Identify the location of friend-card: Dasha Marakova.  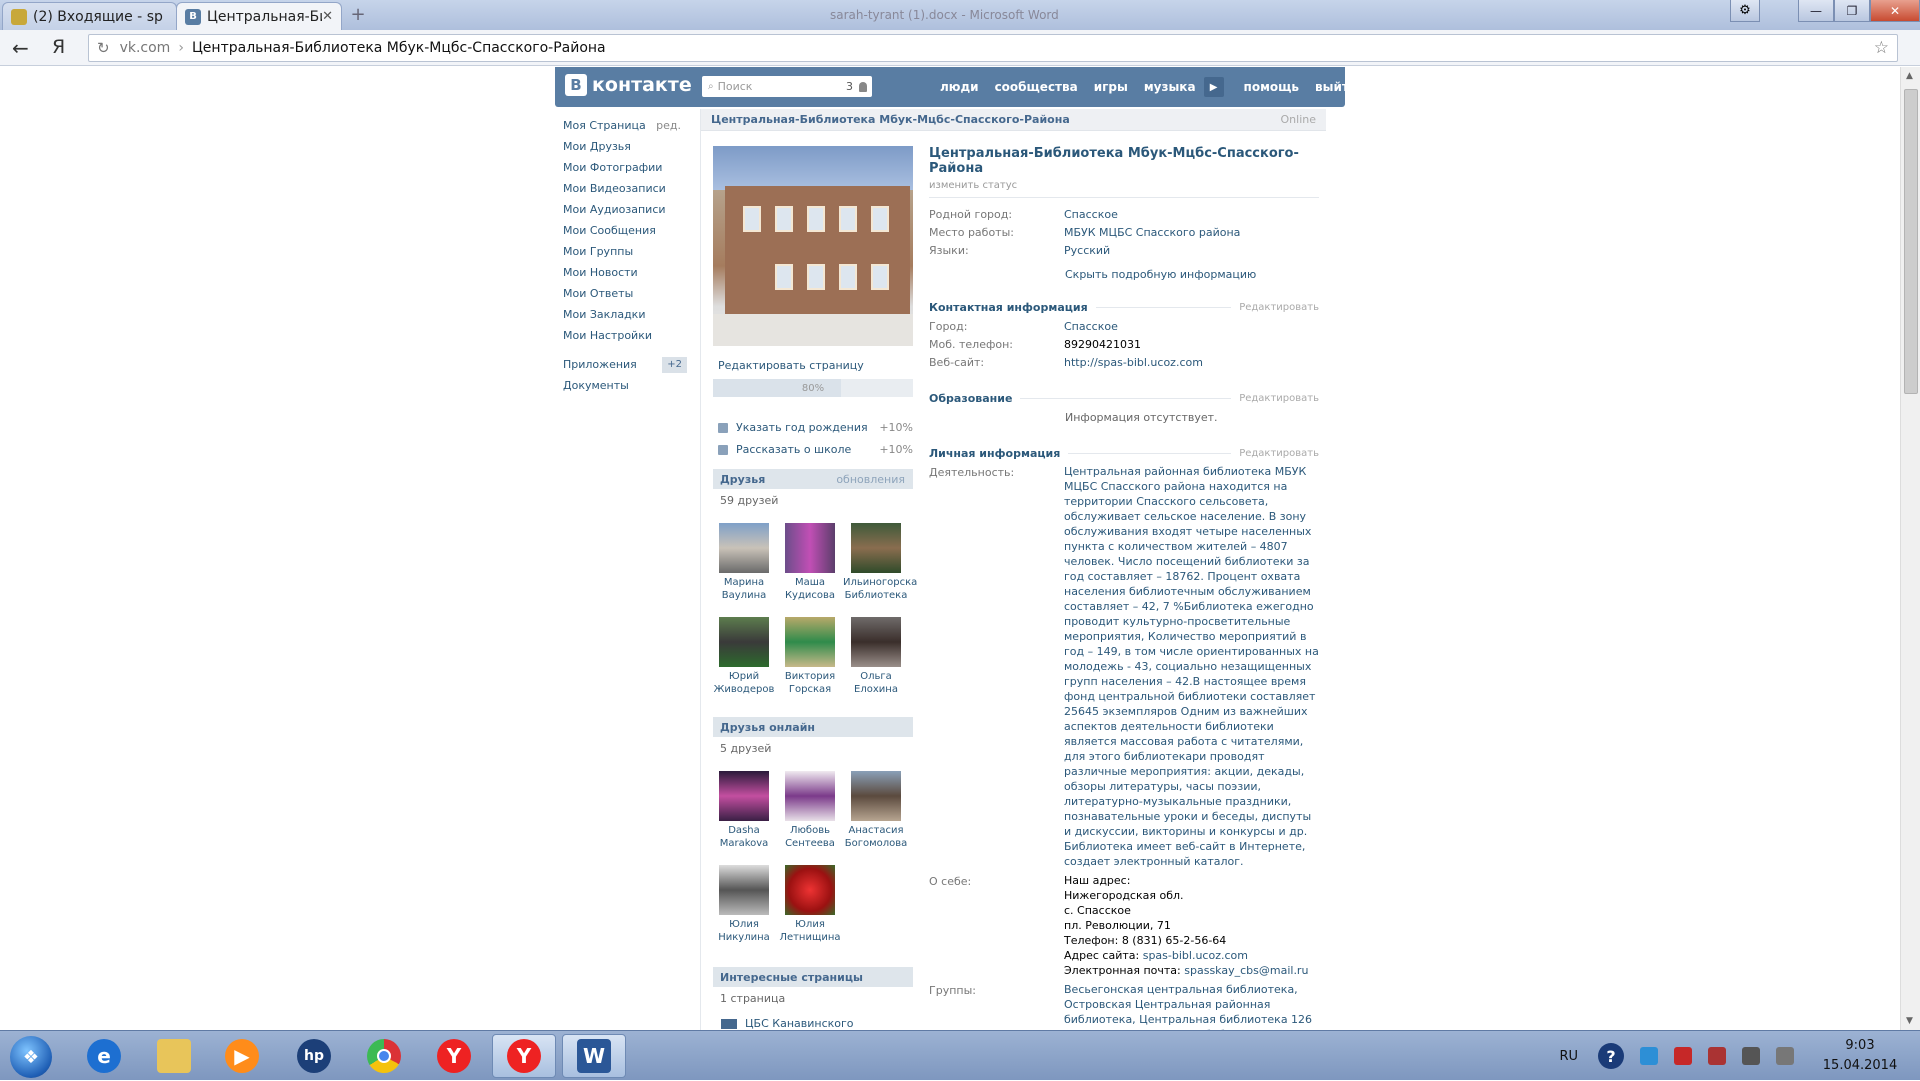
(744, 810).